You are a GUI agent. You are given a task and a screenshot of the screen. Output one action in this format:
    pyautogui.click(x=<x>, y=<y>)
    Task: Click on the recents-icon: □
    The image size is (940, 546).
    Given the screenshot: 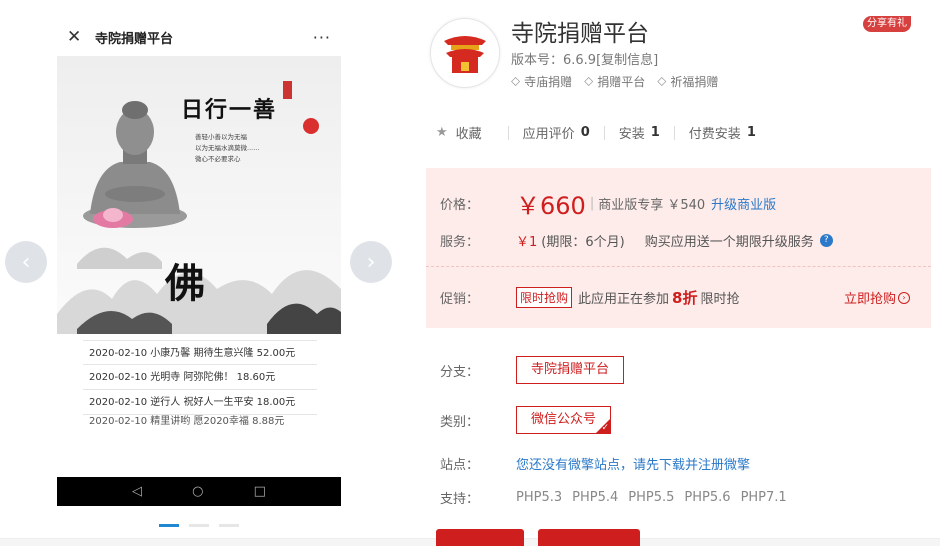 What is the action you would take?
    pyautogui.click(x=259, y=491)
    